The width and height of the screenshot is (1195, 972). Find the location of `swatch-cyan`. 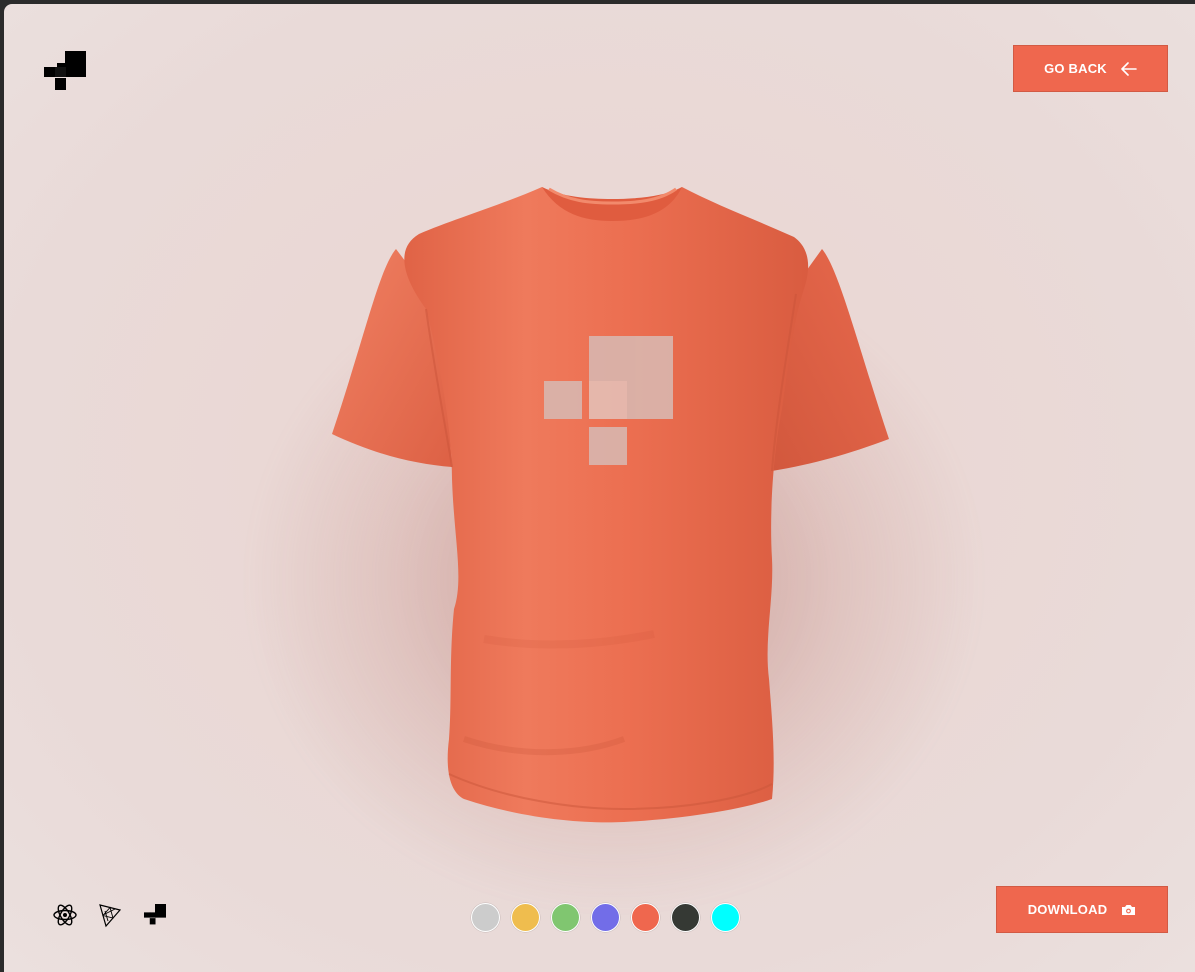

swatch-cyan is located at coordinates (725, 917).